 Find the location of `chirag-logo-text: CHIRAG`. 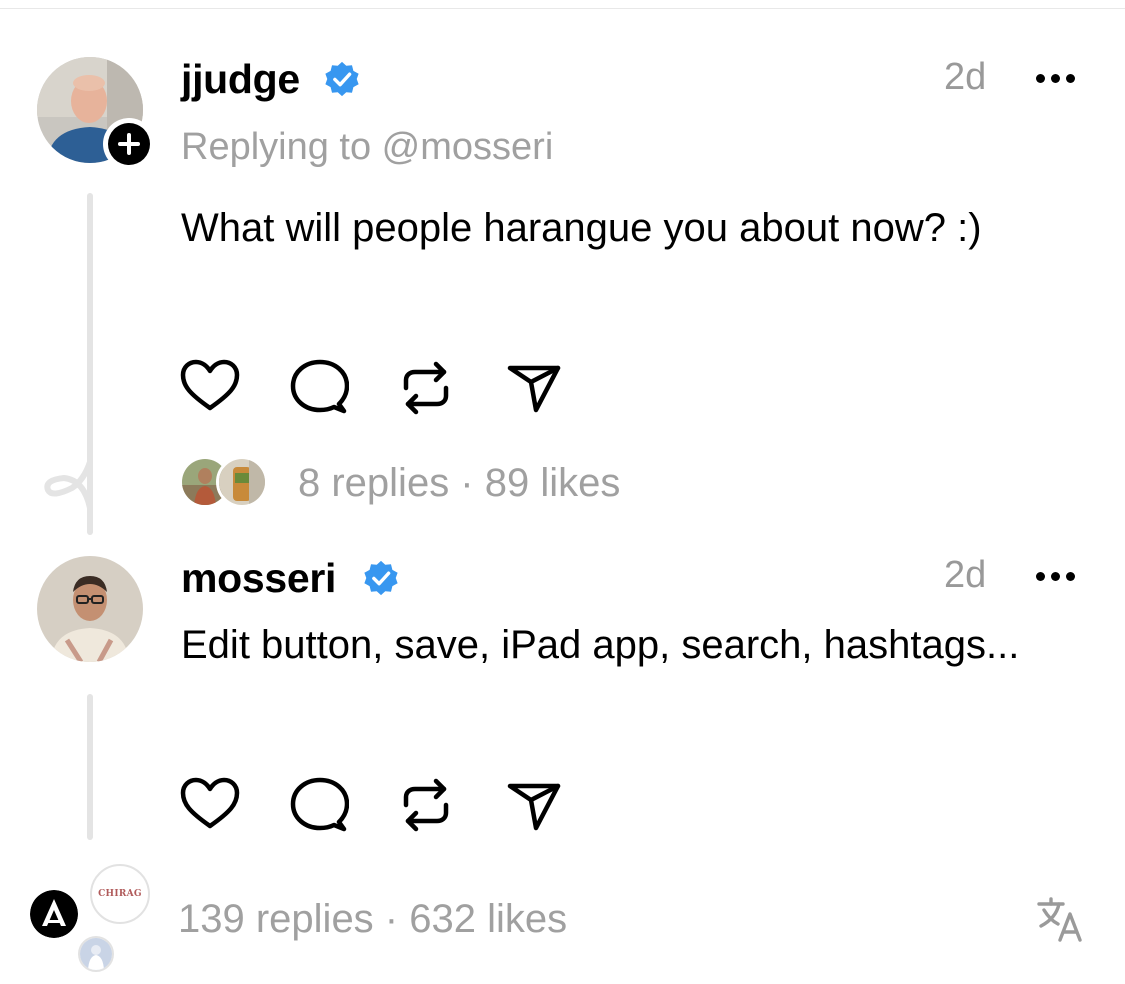

chirag-logo-text: CHIRAG is located at coordinates (120, 894).